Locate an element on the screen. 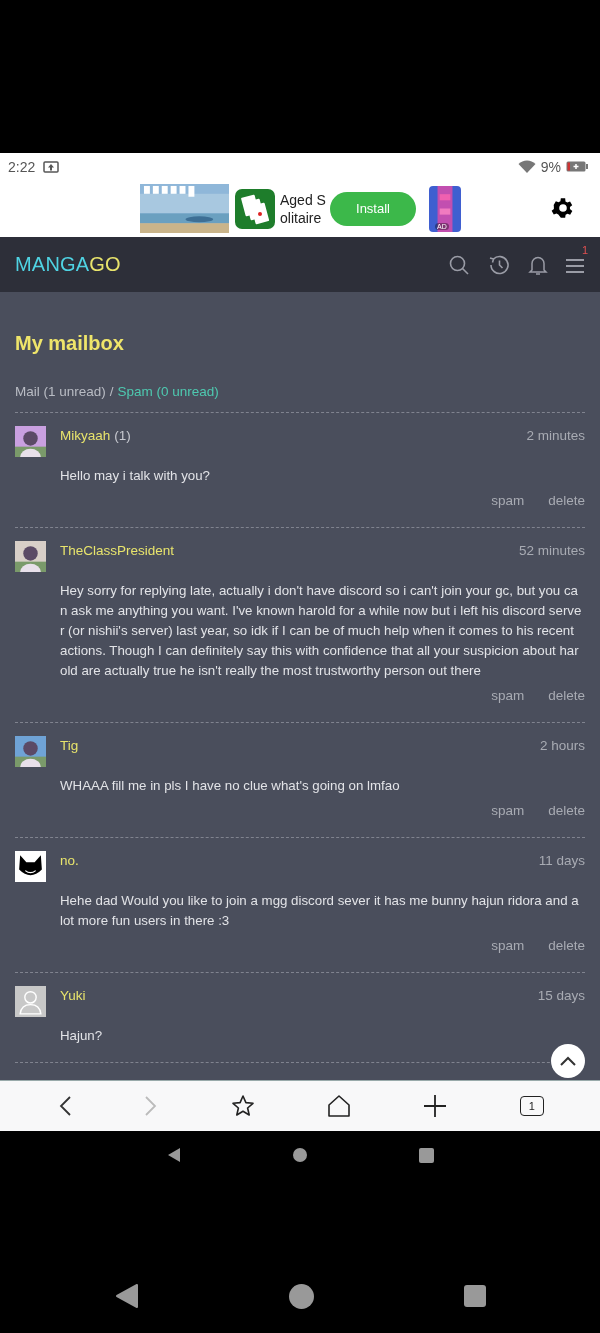 This screenshot has width=600, height=1333. message-text: Hajun? is located at coordinates (82, 1036).